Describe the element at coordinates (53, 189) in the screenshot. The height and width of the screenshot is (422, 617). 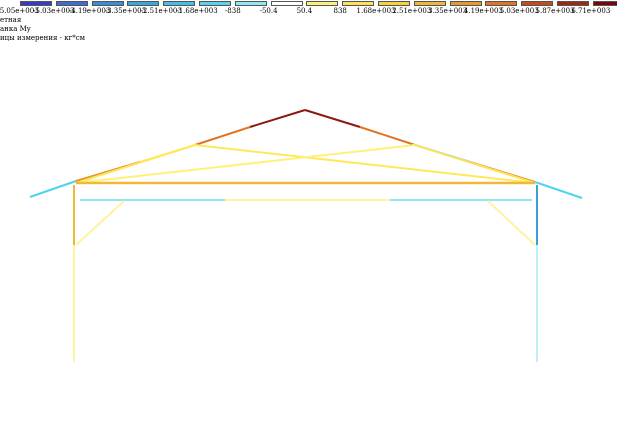
I see `rafter-left-eave` at that location.